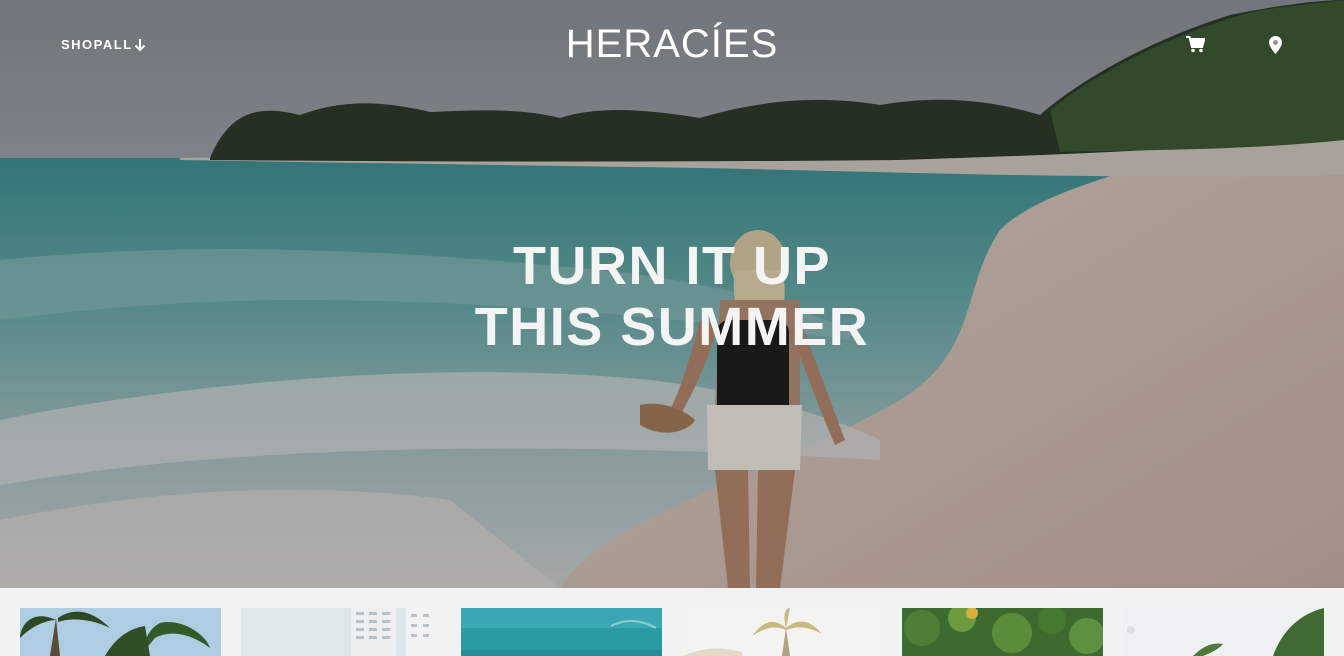 Image resolution: width=1344 pixels, height=656 pixels. I want to click on thumbnail-strip, so click(672, 622).